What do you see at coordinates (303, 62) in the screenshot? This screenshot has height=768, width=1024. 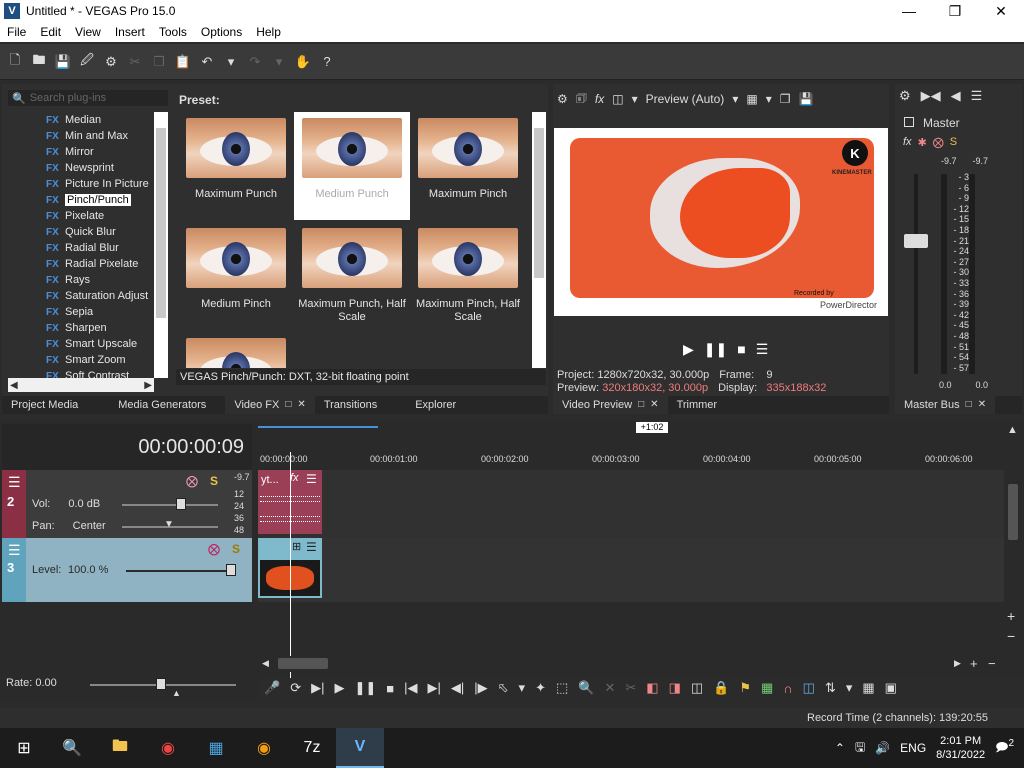 I see `pointer-help-icon: ✋` at bounding box center [303, 62].